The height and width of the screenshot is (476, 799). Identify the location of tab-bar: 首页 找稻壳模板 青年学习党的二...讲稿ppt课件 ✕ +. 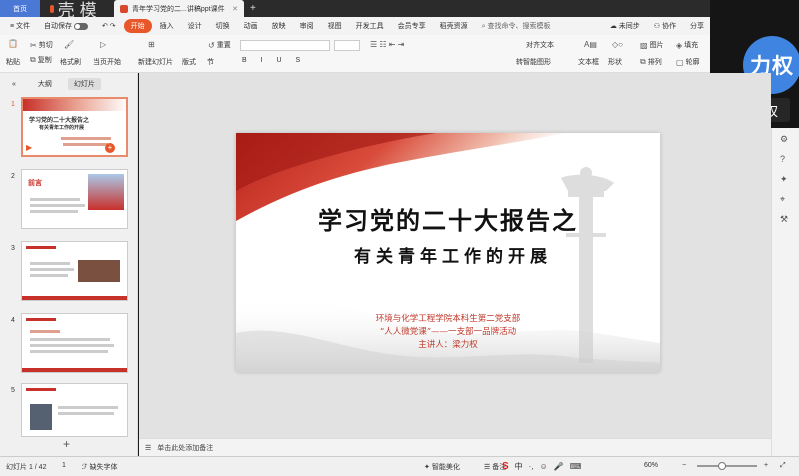
(399, 22).